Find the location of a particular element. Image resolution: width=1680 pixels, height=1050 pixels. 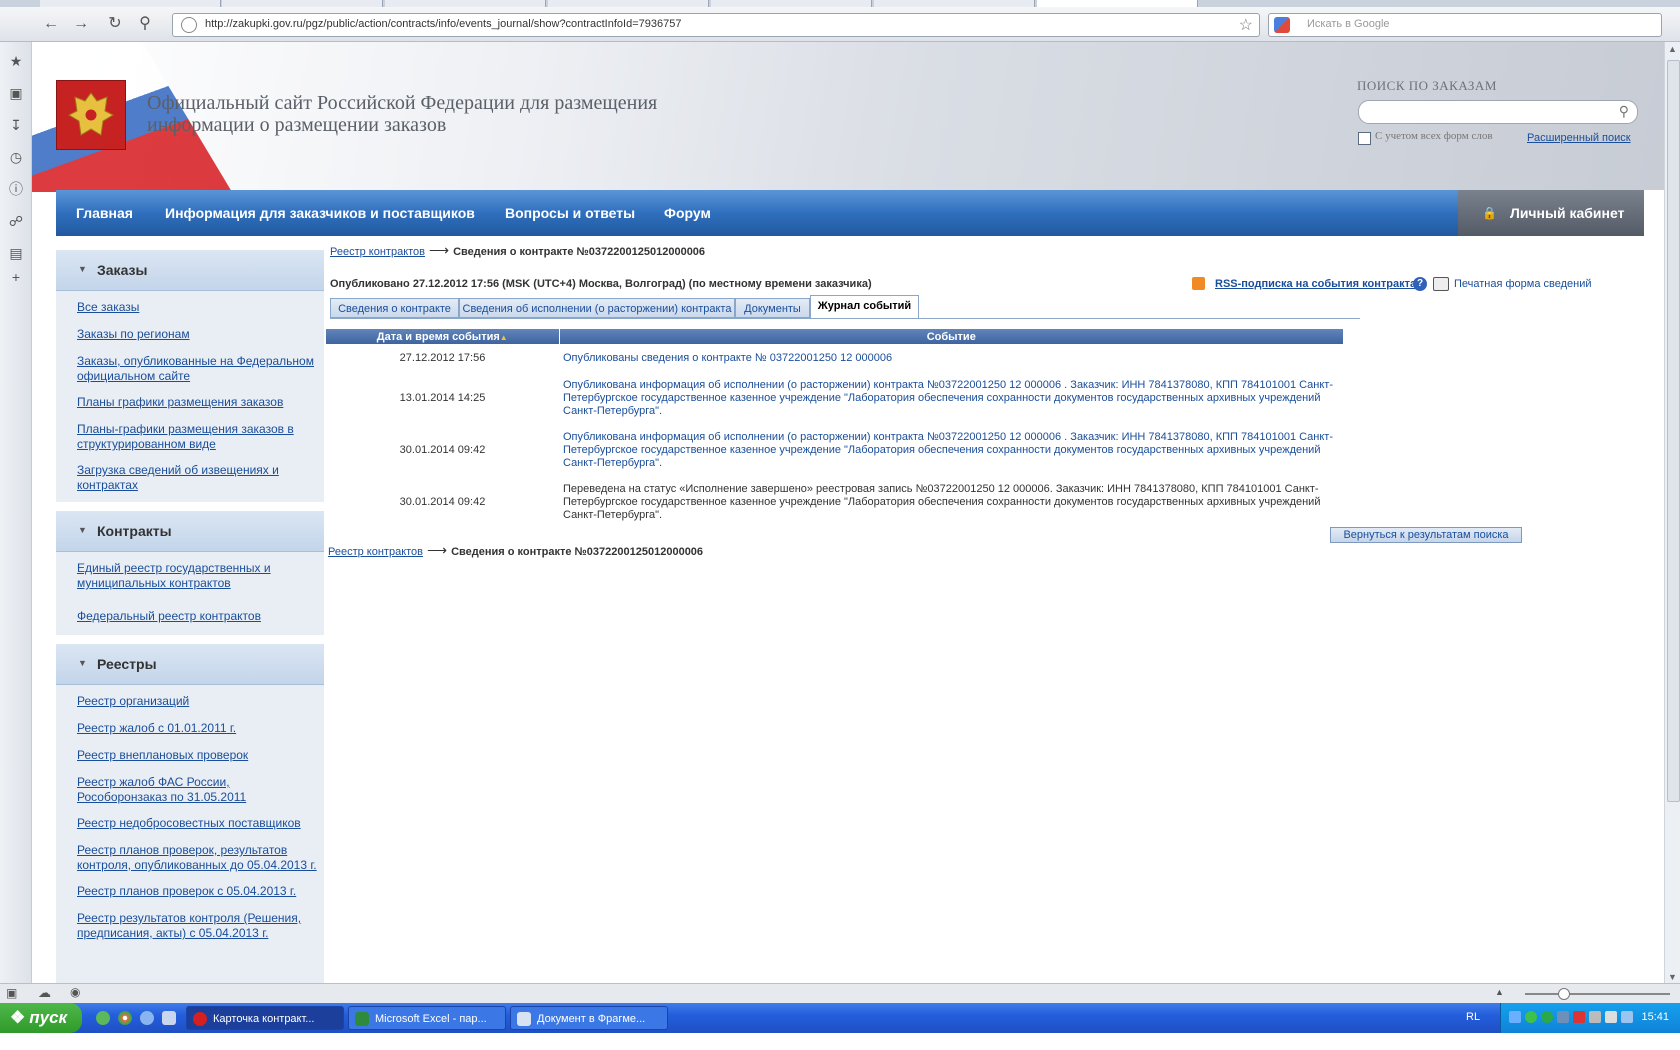

search-icon: ⚲ is located at coordinates (1624, 111).